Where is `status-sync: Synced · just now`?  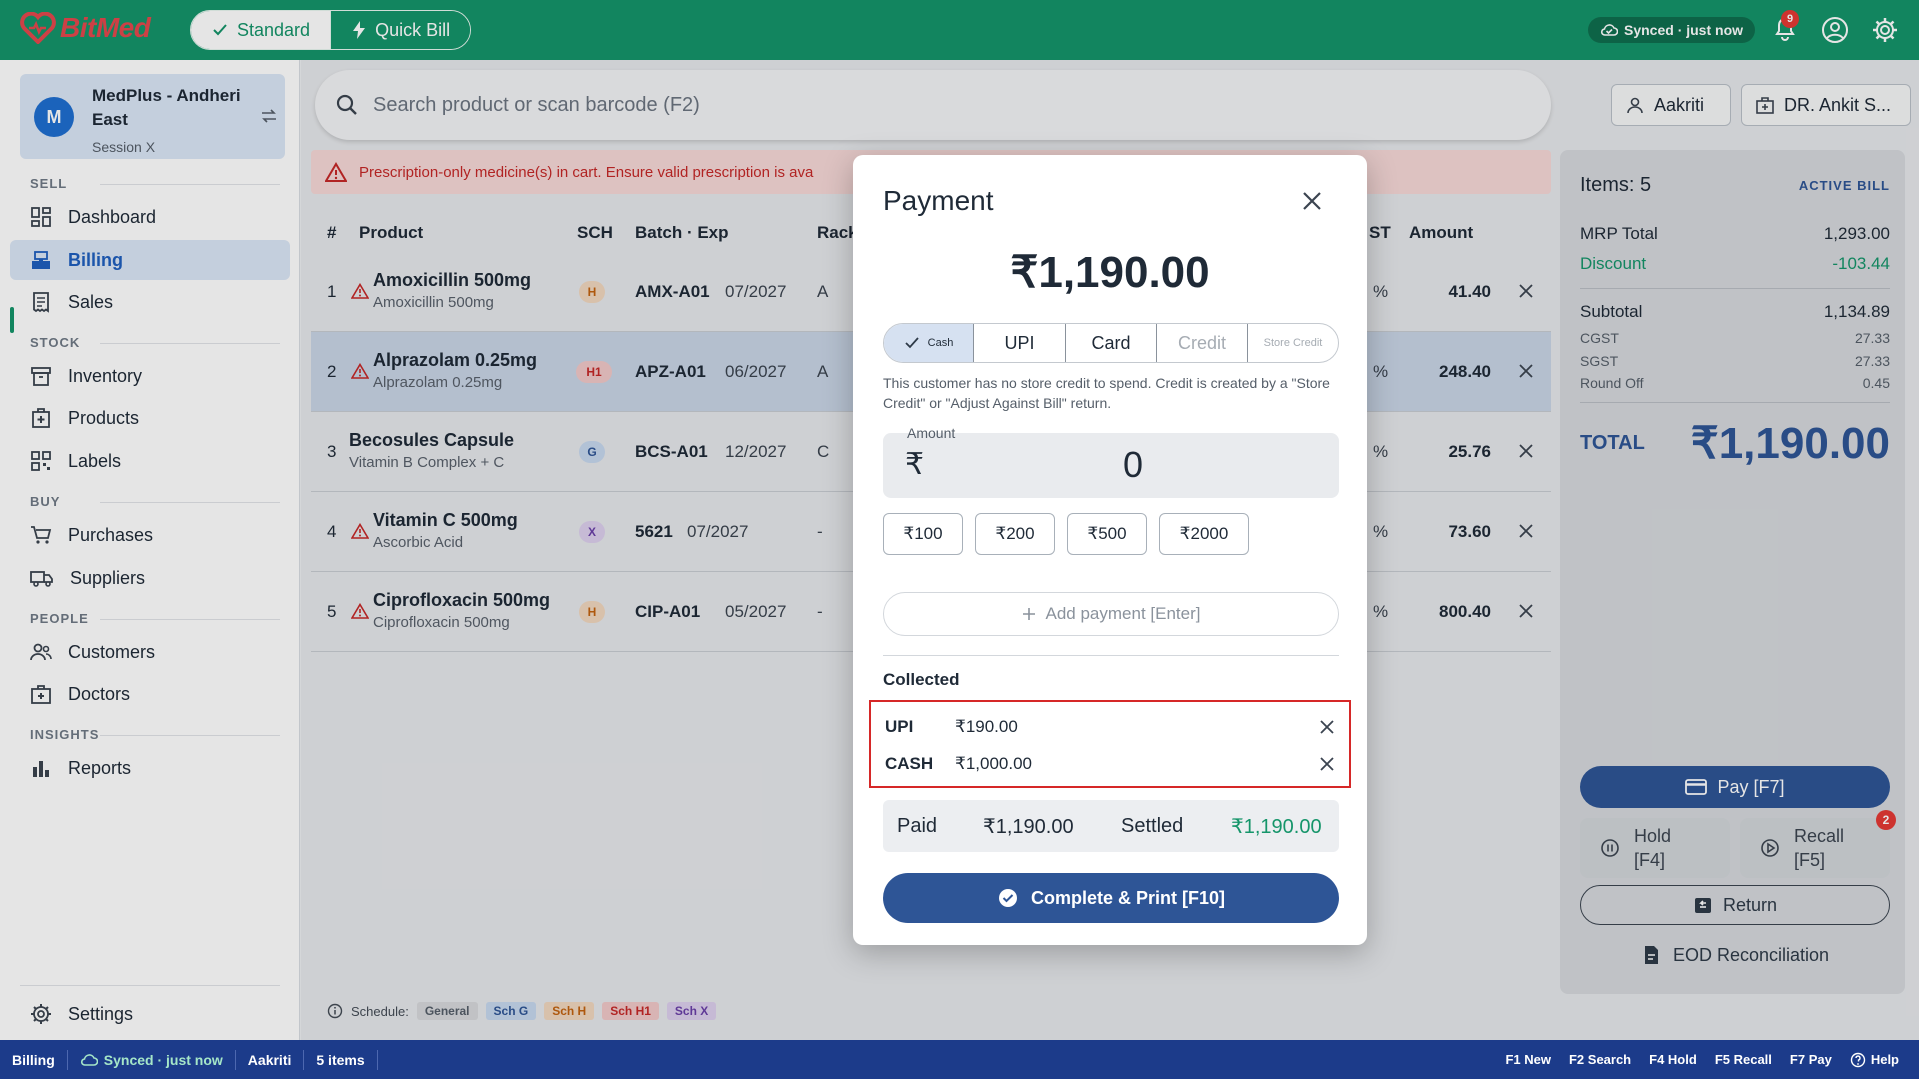
status-sync: Synced · just now is located at coordinates (152, 1059).